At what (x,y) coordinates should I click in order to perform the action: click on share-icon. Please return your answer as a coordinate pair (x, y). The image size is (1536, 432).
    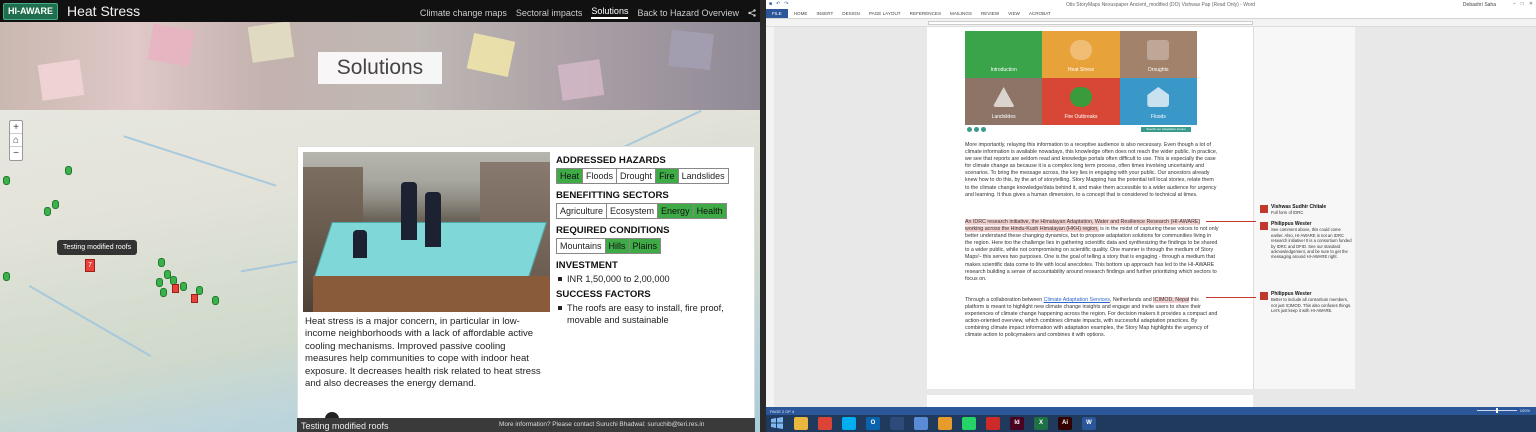
    Looking at the image, I should click on (752, 12).